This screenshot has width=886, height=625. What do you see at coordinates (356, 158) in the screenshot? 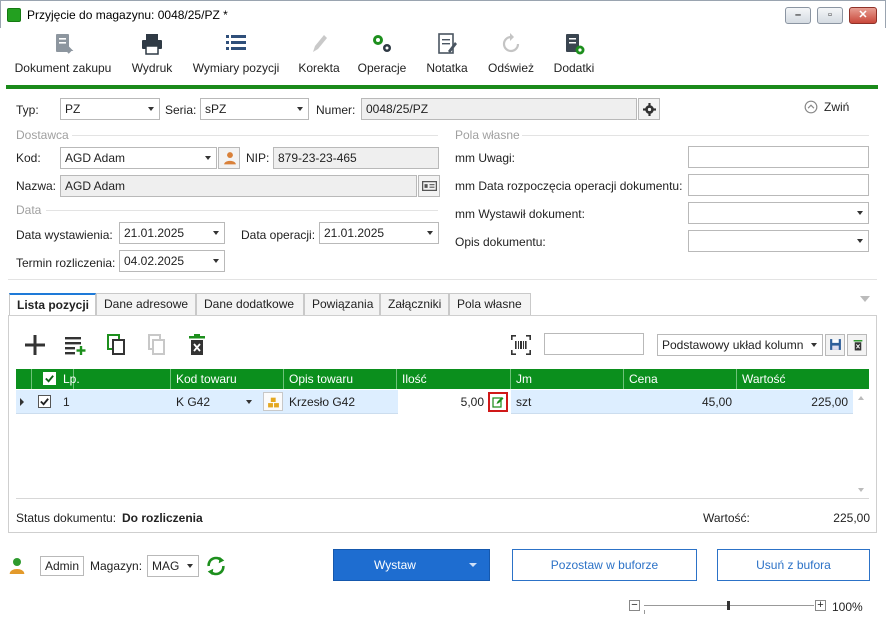
I see `nip-field: 879-23-23-465` at bounding box center [356, 158].